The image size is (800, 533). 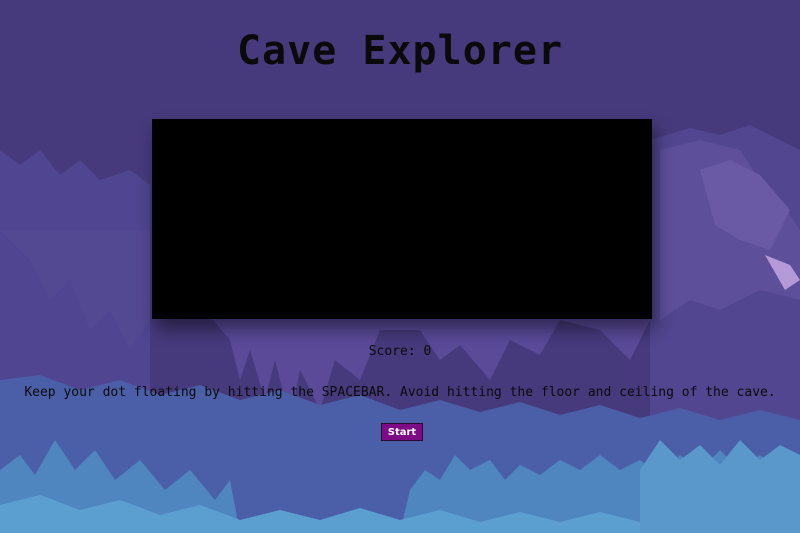 What do you see at coordinates (427, 351) in the screenshot?
I see `score-value: 0` at bounding box center [427, 351].